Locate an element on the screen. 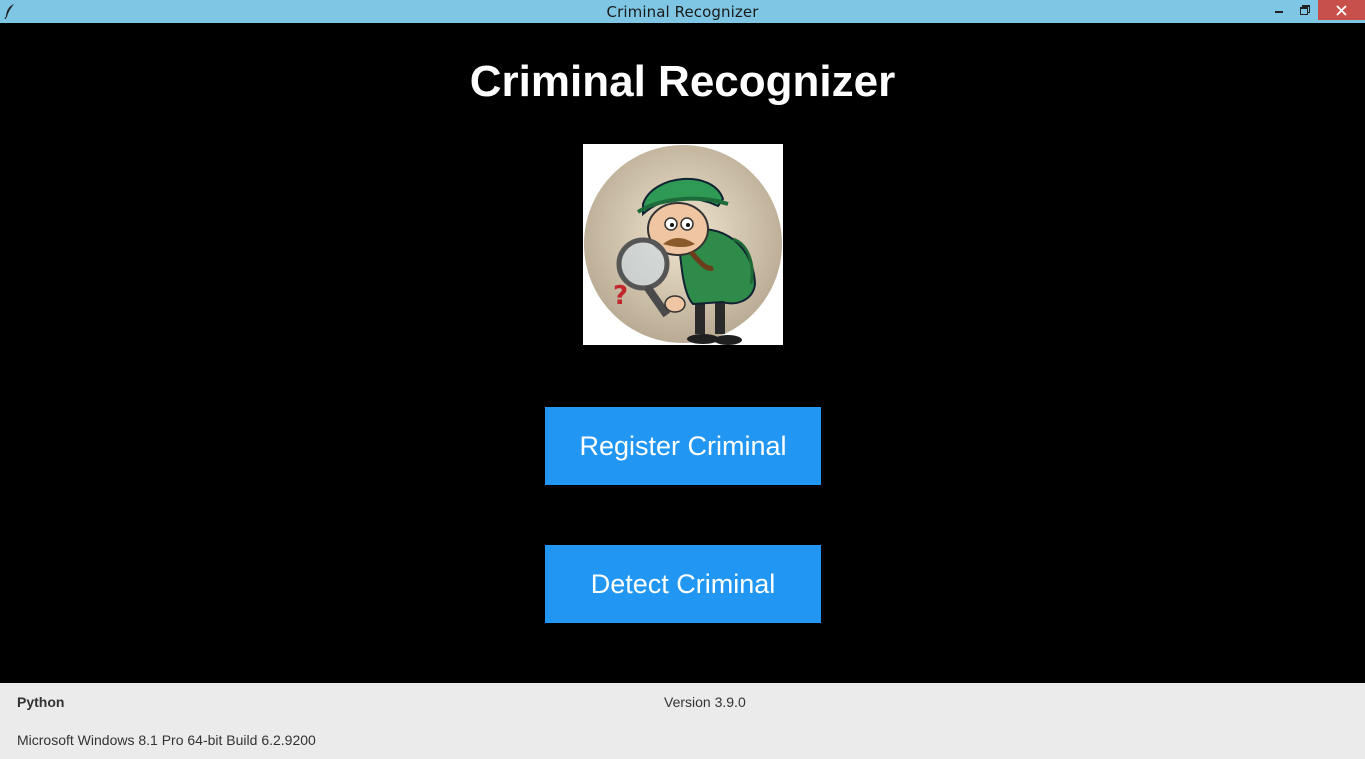 Image resolution: width=1365 pixels, height=759 pixels. page-title: Criminal Recognizer is located at coordinates (682, 81).